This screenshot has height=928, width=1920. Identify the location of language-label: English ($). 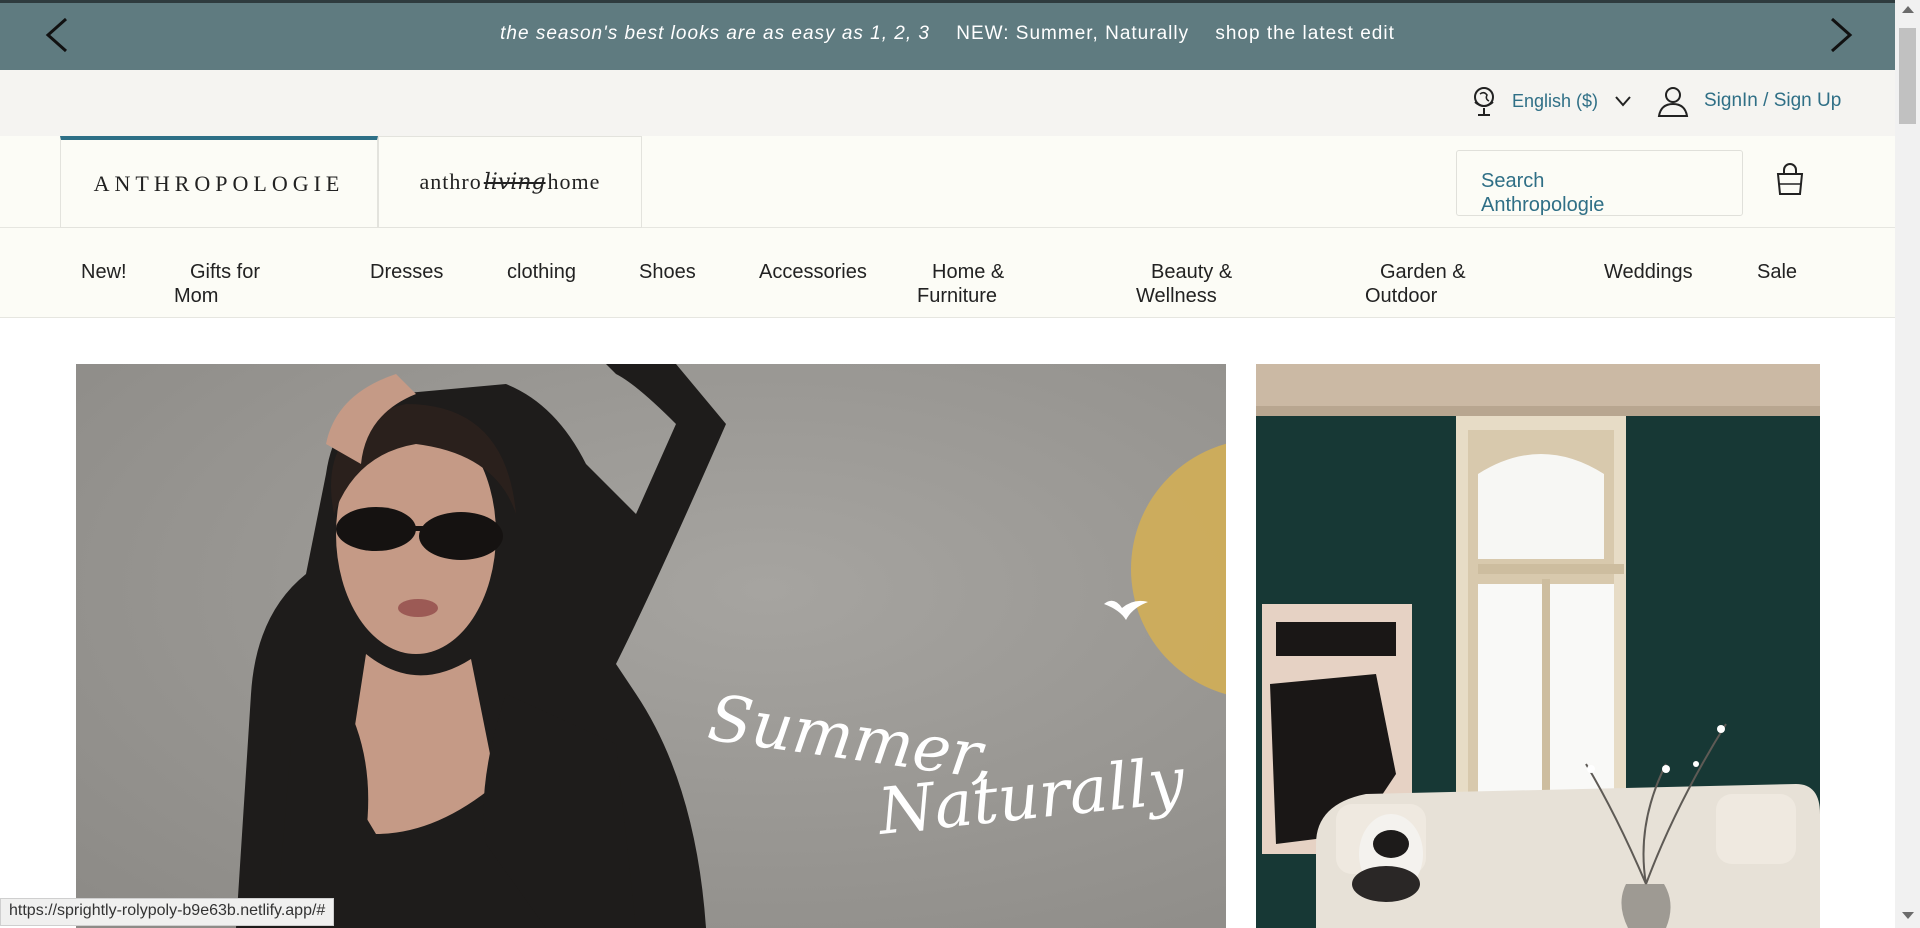
(1555, 100).